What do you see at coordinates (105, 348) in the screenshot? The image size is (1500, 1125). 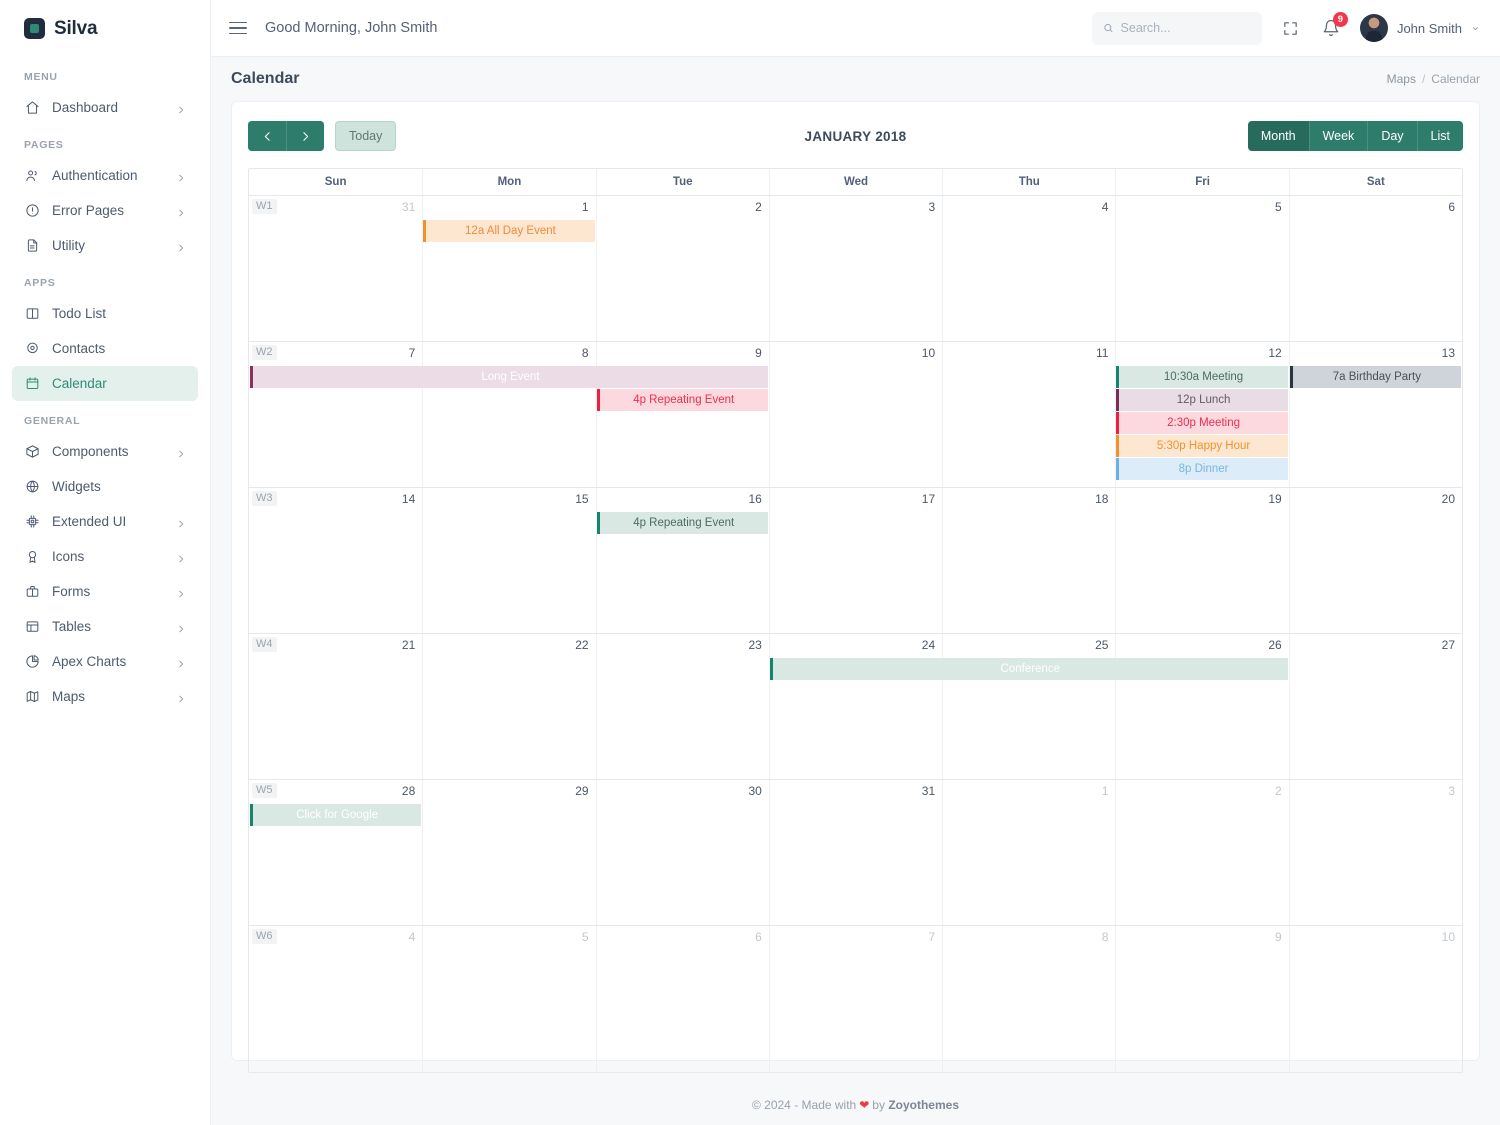 I see `sidebar-item-contacts: Contacts` at bounding box center [105, 348].